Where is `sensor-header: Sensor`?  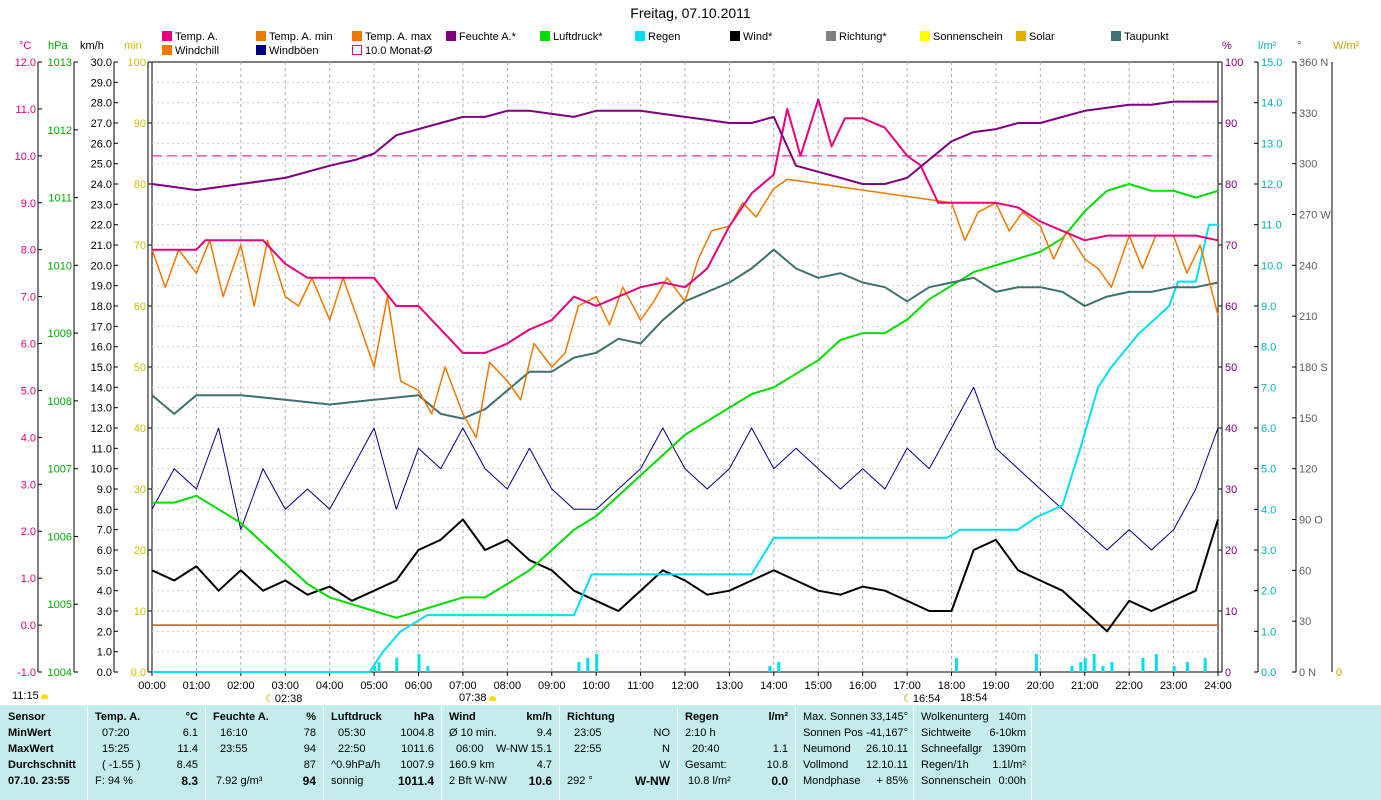 sensor-header: Sensor is located at coordinates (27, 717).